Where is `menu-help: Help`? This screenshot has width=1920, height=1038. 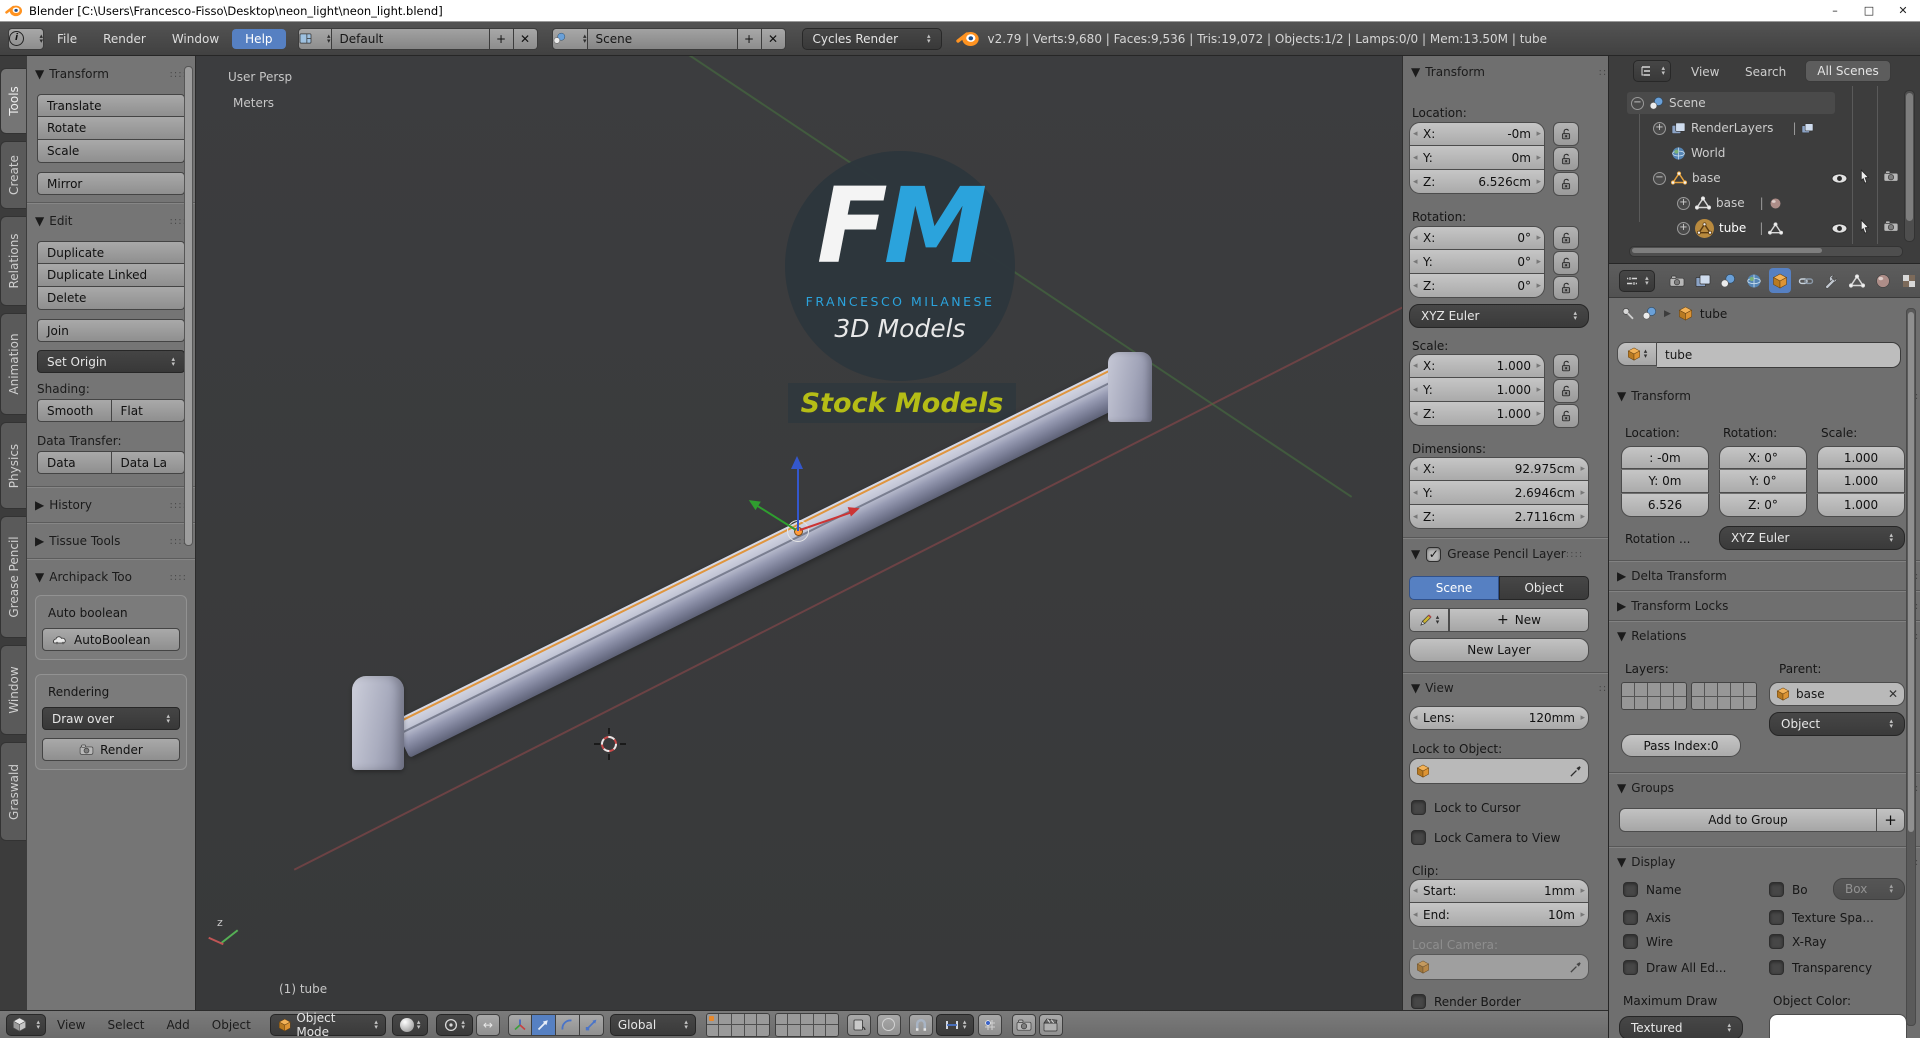
menu-help: Help is located at coordinates (259, 38).